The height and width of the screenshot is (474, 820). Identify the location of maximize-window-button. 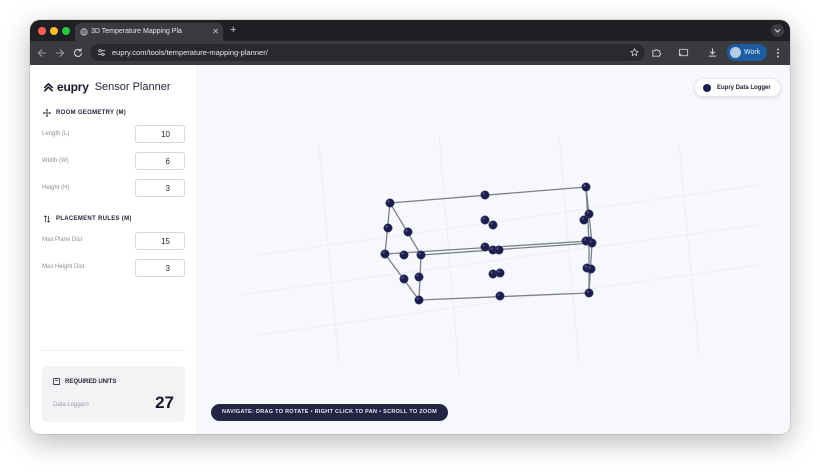
(66, 31).